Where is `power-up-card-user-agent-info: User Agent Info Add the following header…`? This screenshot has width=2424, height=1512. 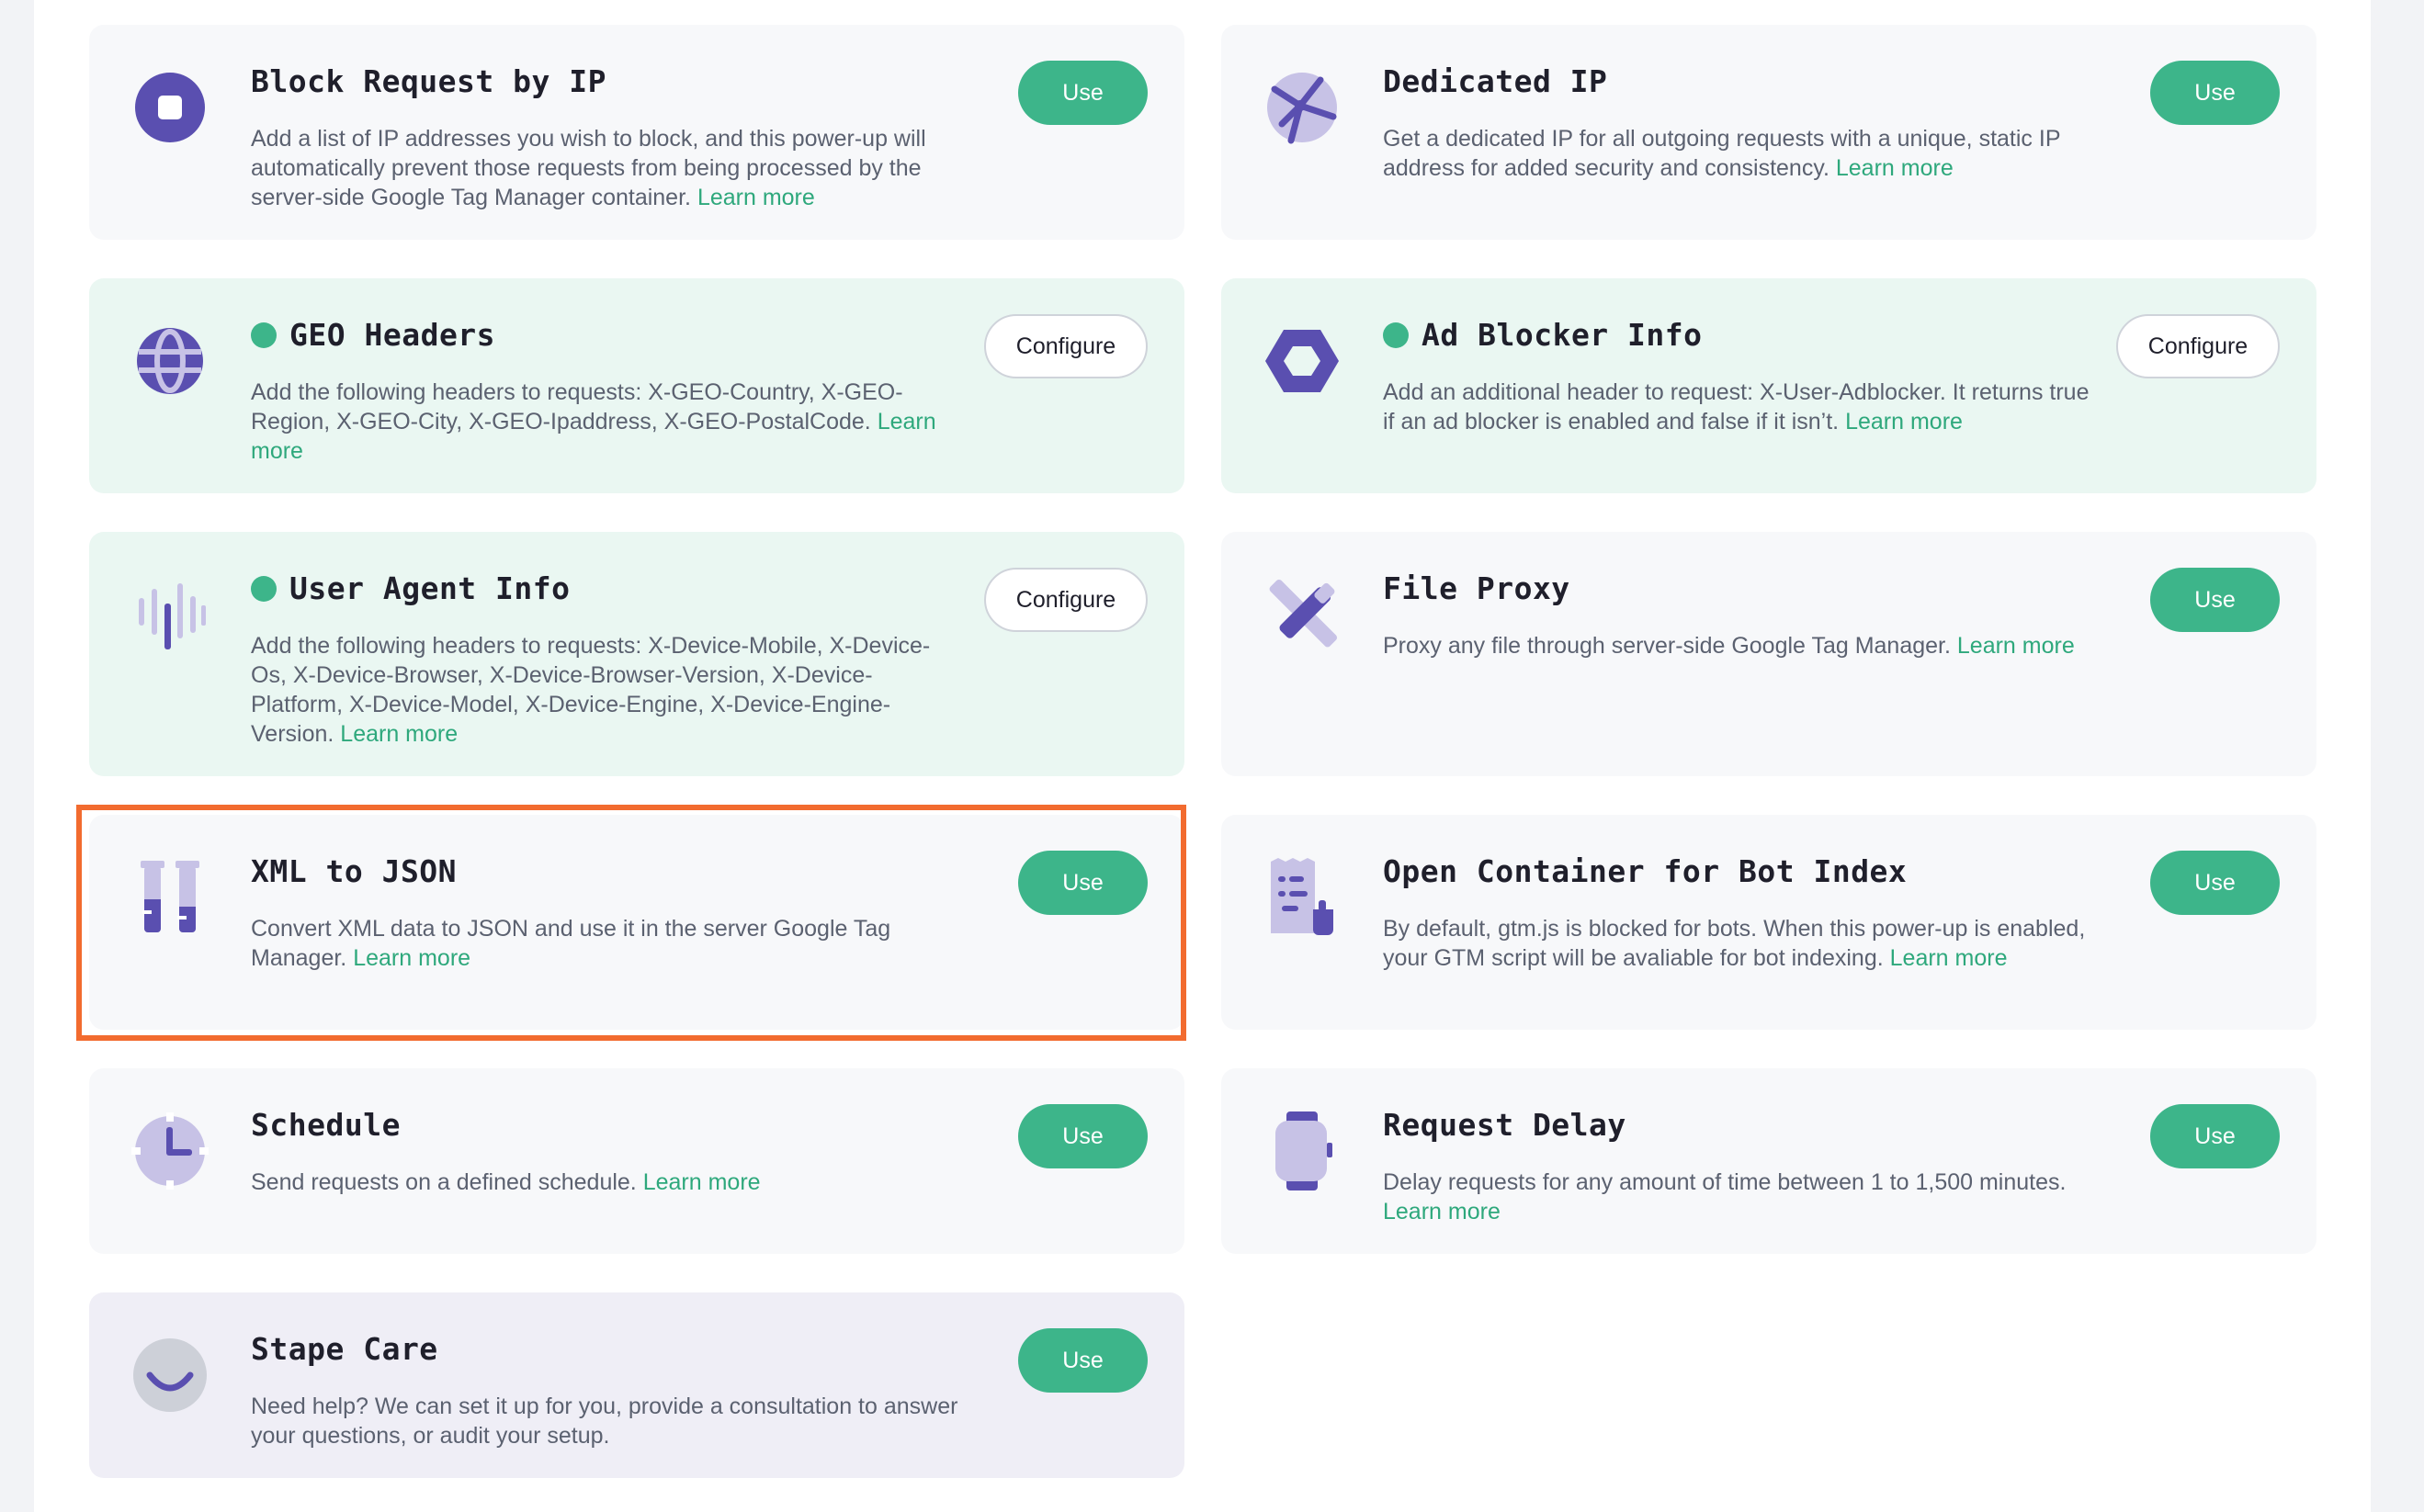 power-up-card-user-agent-info: User Agent Info Add the following header… is located at coordinates (636, 654).